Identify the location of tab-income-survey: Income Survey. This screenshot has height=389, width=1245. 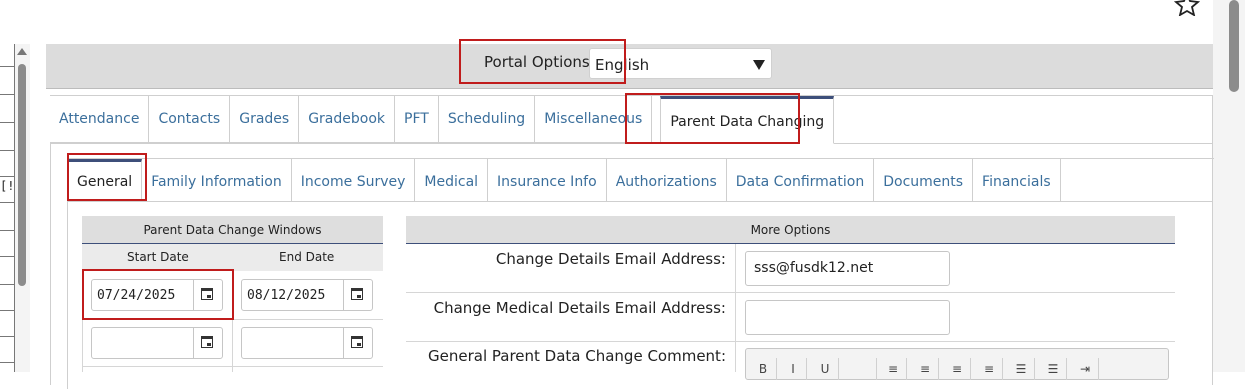
(353, 180).